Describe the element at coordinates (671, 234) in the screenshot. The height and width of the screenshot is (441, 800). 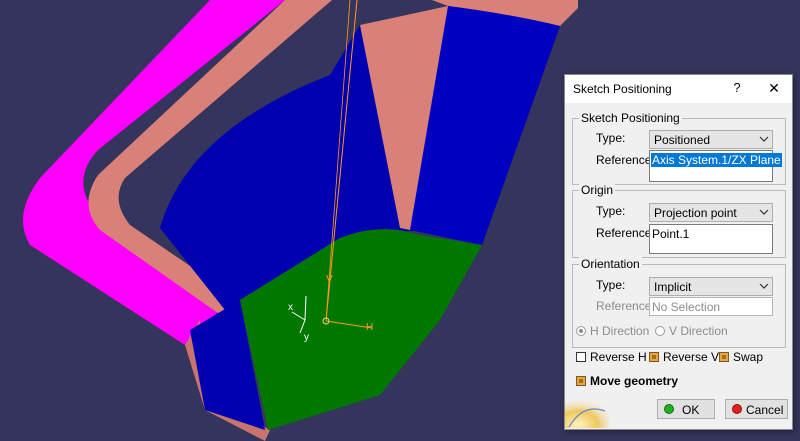
I see `origin-reference-value: Point.1` at that location.